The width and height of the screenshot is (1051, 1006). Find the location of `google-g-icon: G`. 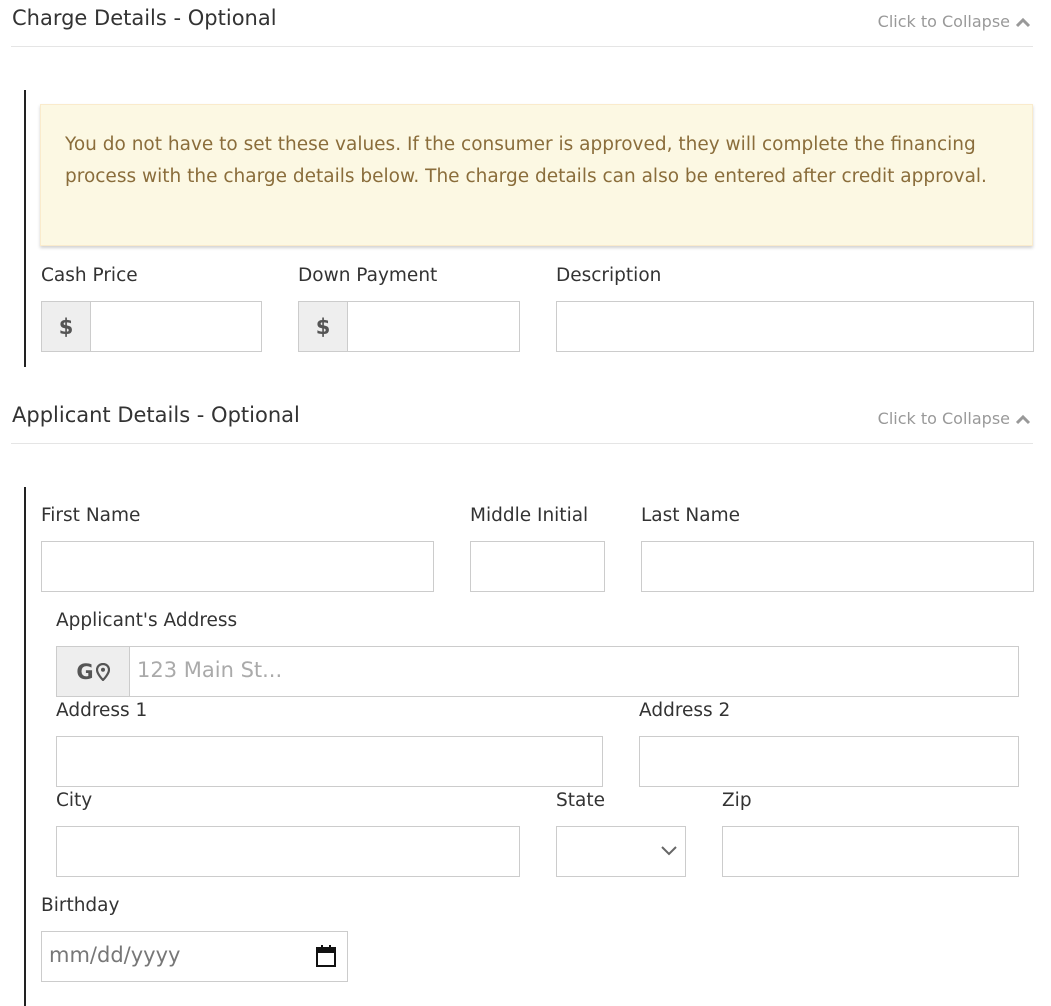

google-g-icon: G is located at coordinates (85, 671).